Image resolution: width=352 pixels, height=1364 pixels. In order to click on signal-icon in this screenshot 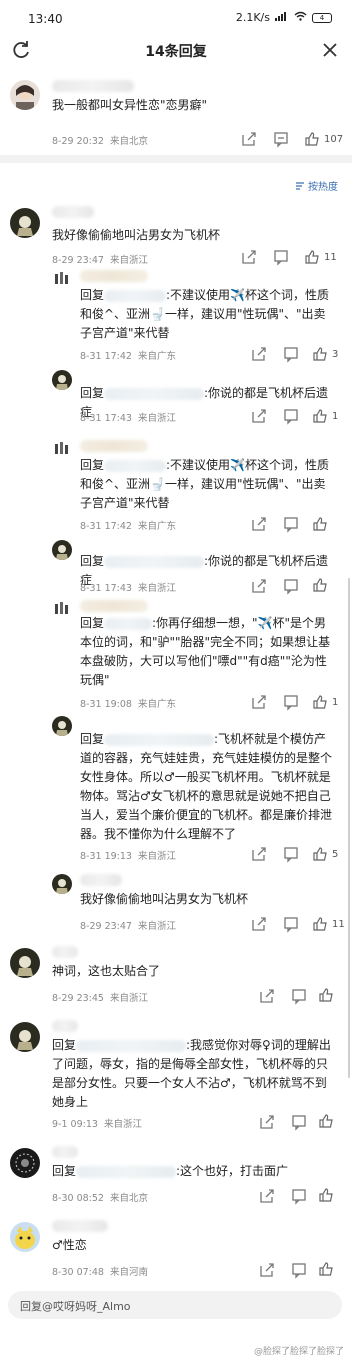, I will do `click(282, 17)`.